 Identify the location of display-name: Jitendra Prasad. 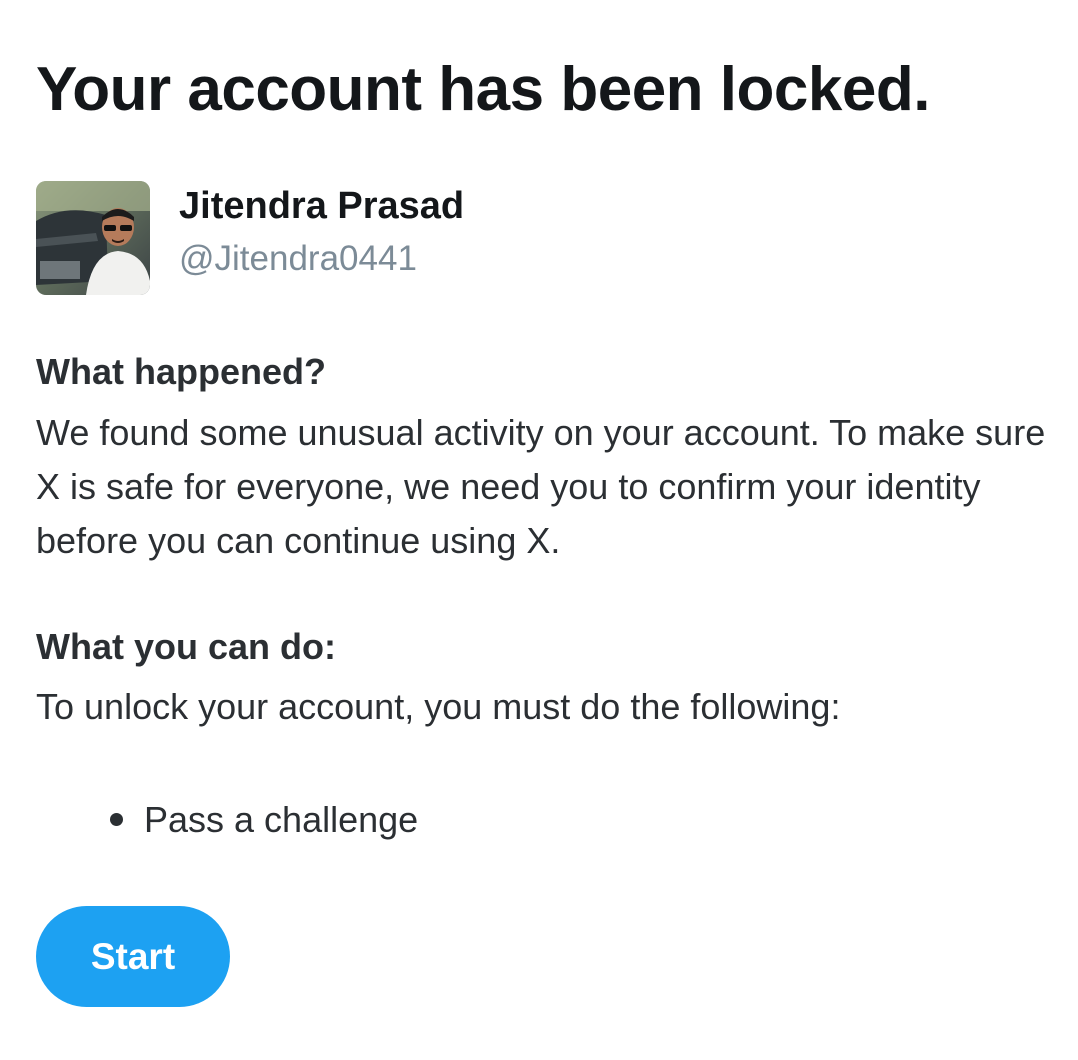
(322, 206).